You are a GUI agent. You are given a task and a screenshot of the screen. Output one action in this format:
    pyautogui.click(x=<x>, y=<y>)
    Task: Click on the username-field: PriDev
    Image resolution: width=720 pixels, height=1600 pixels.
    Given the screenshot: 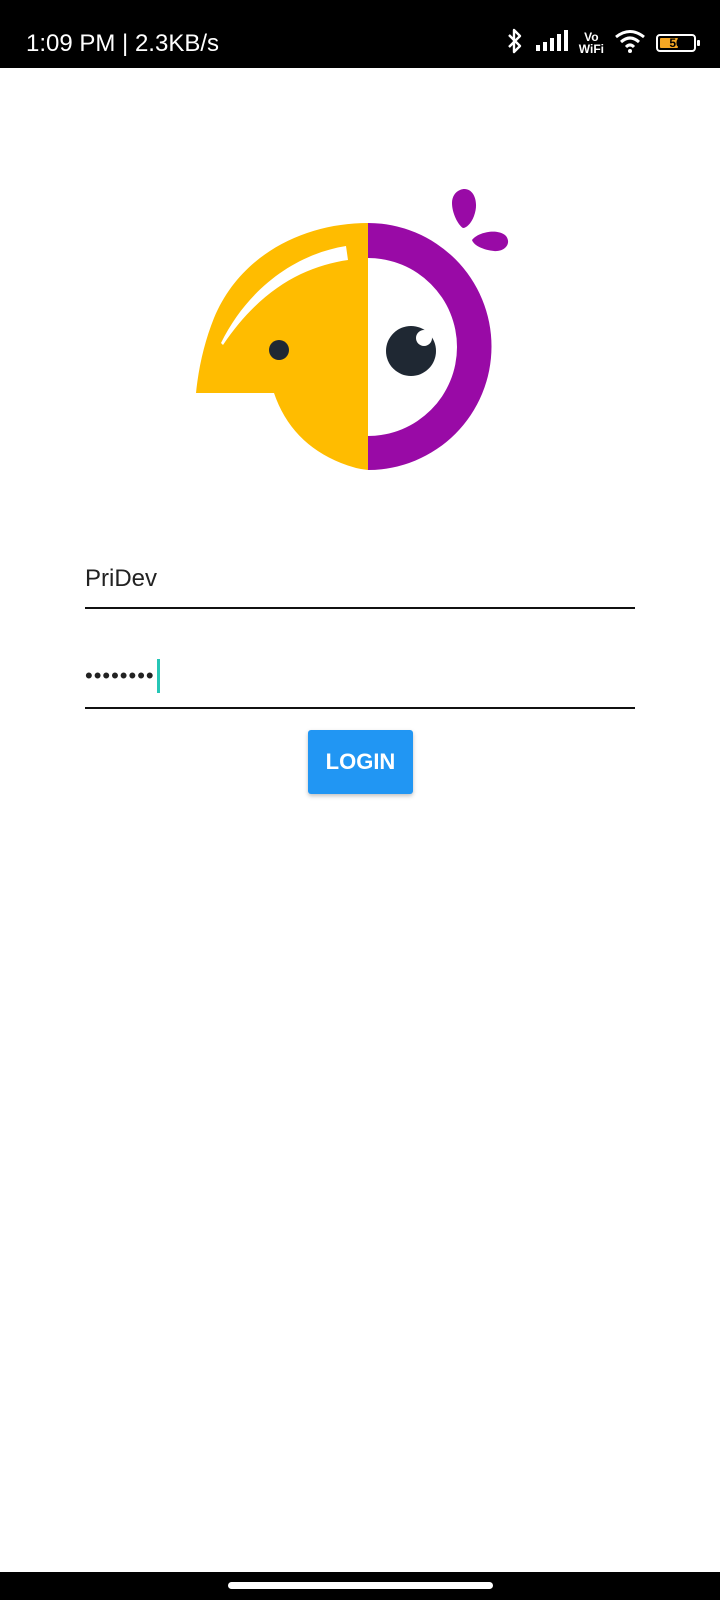 What is the action you would take?
    pyautogui.click(x=360, y=577)
    